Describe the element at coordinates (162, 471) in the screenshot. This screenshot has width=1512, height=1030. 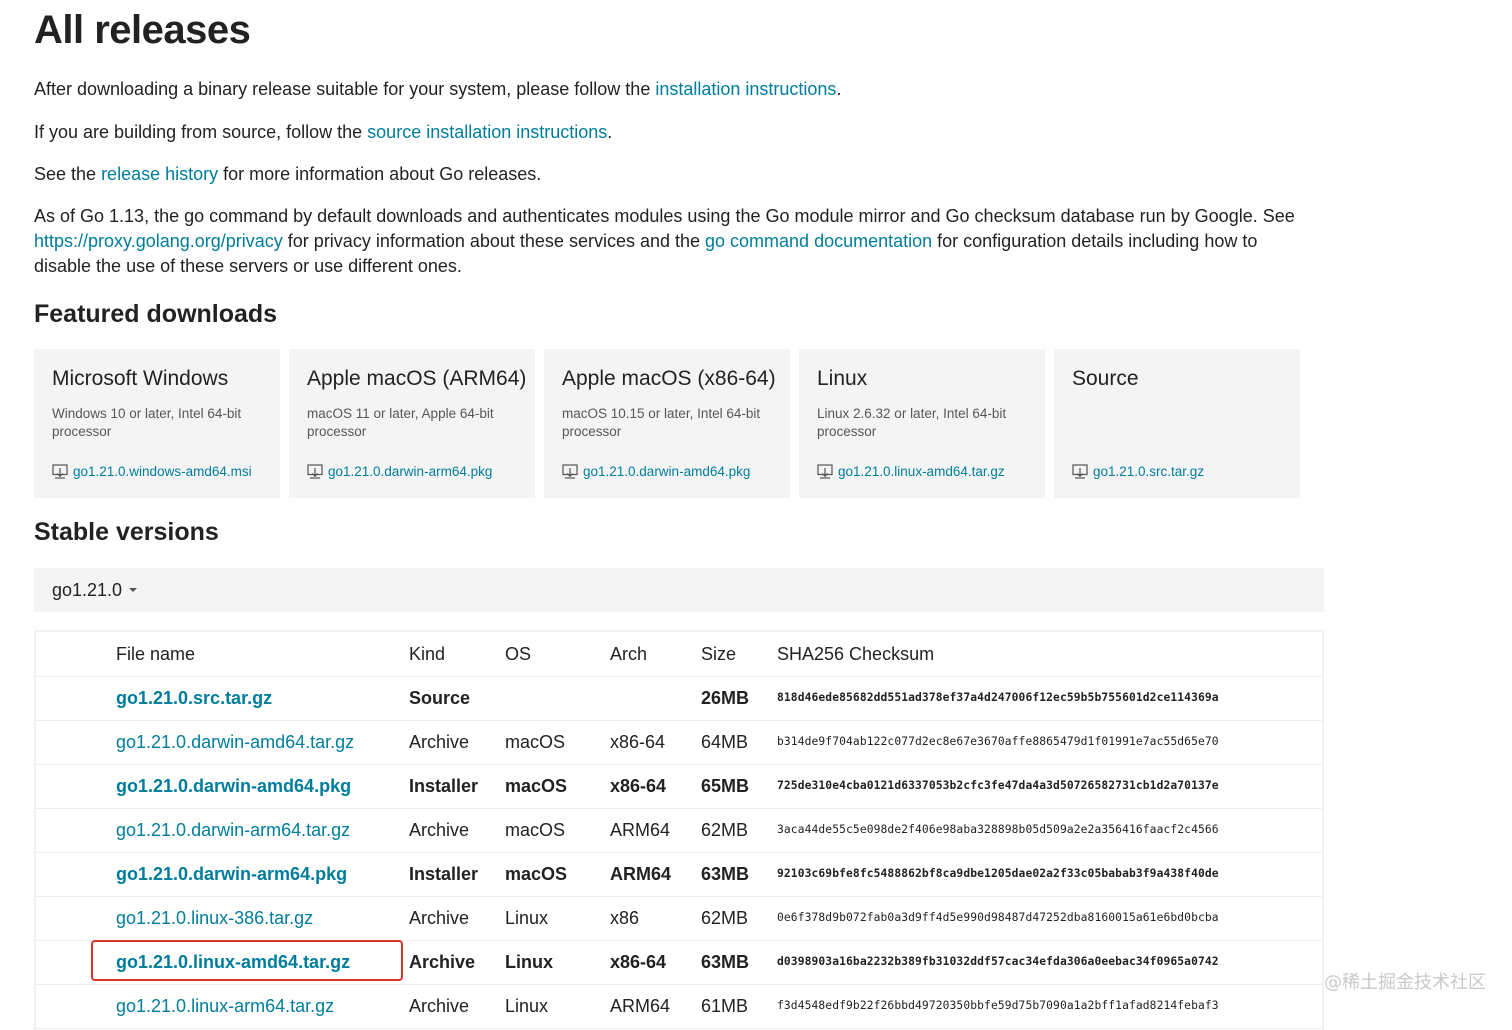
I see `card-file-name: go1.21.0.windows-amd64.msi` at that location.